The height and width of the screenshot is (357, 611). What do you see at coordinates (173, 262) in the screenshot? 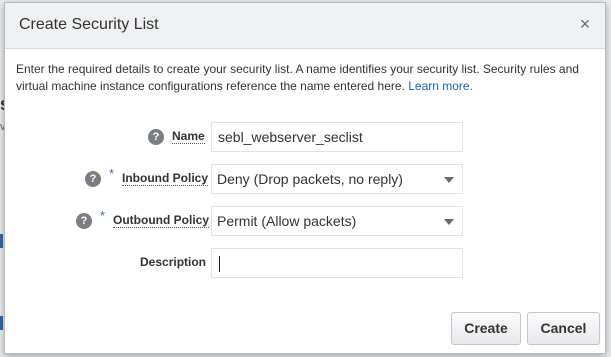
I see `description-label: Description` at bounding box center [173, 262].